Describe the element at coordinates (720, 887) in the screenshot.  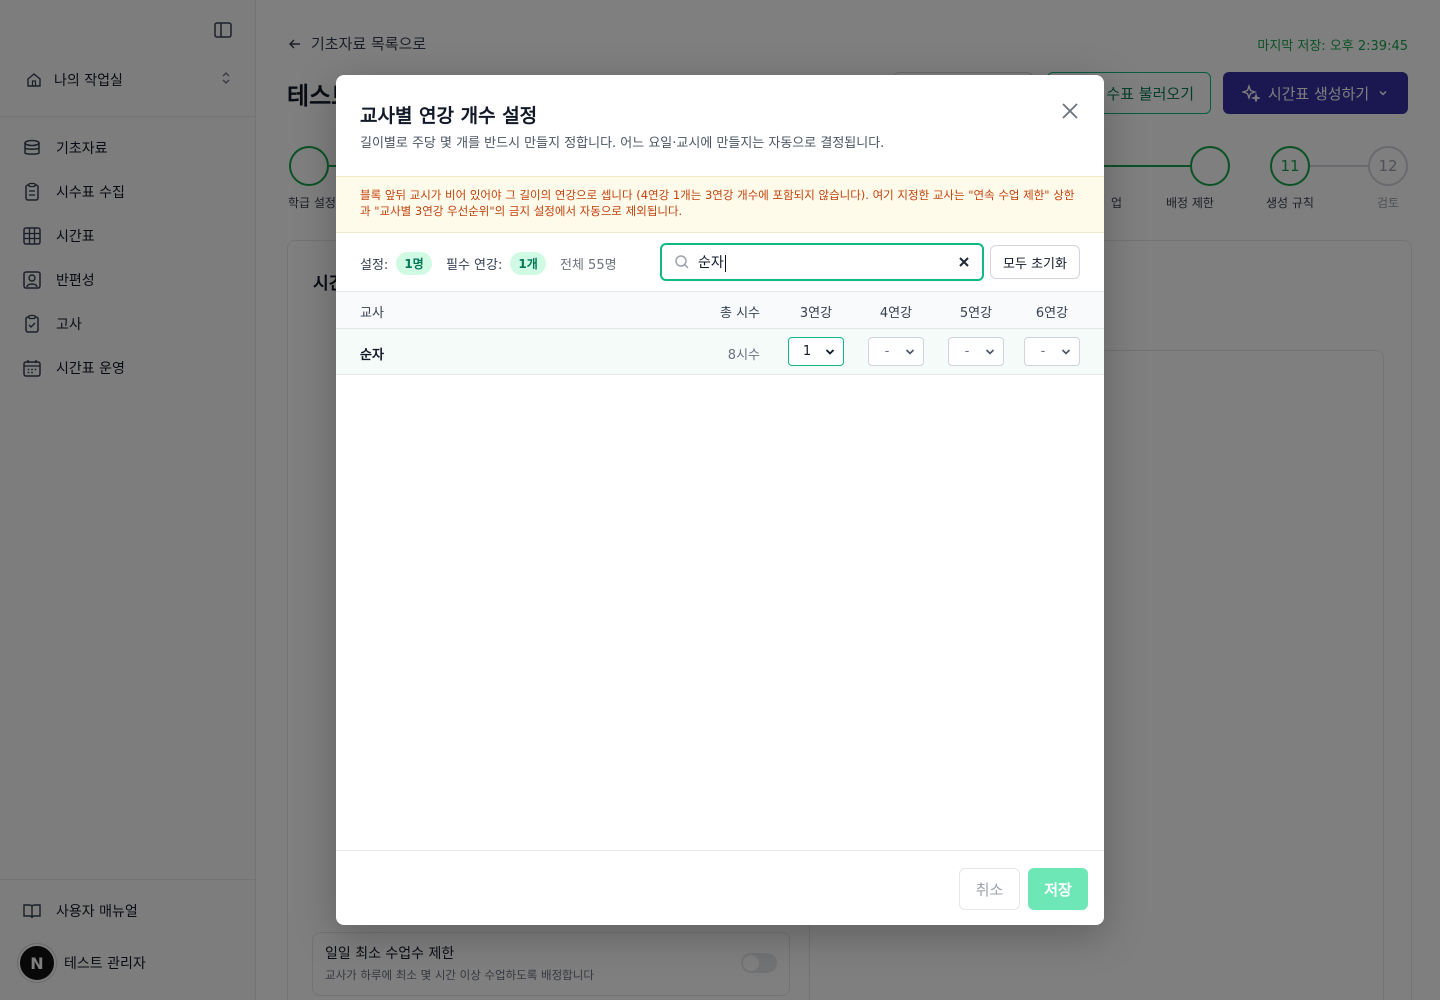
I see `modal-footer: 취소 저장` at that location.